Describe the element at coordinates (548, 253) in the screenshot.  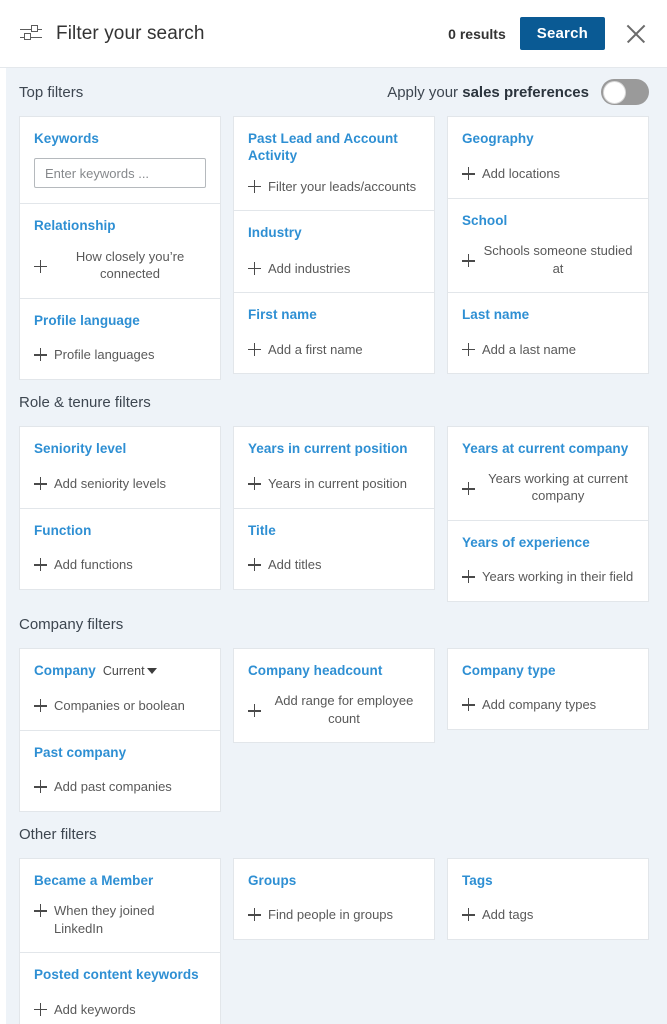
I see `filter-card-action: Schools someone studied at` at that location.